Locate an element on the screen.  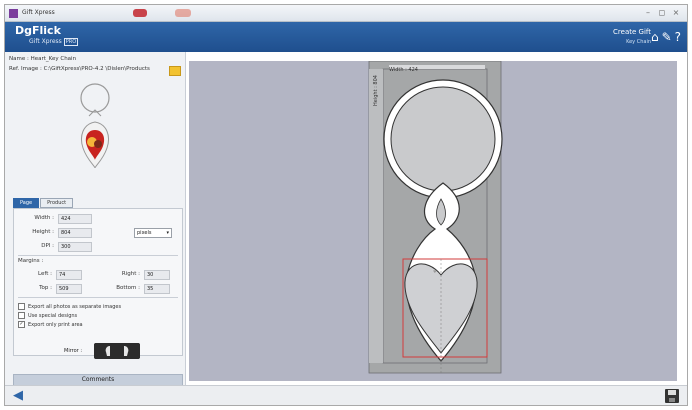
right-margin-label: Right : is located at coordinates (130, 274).